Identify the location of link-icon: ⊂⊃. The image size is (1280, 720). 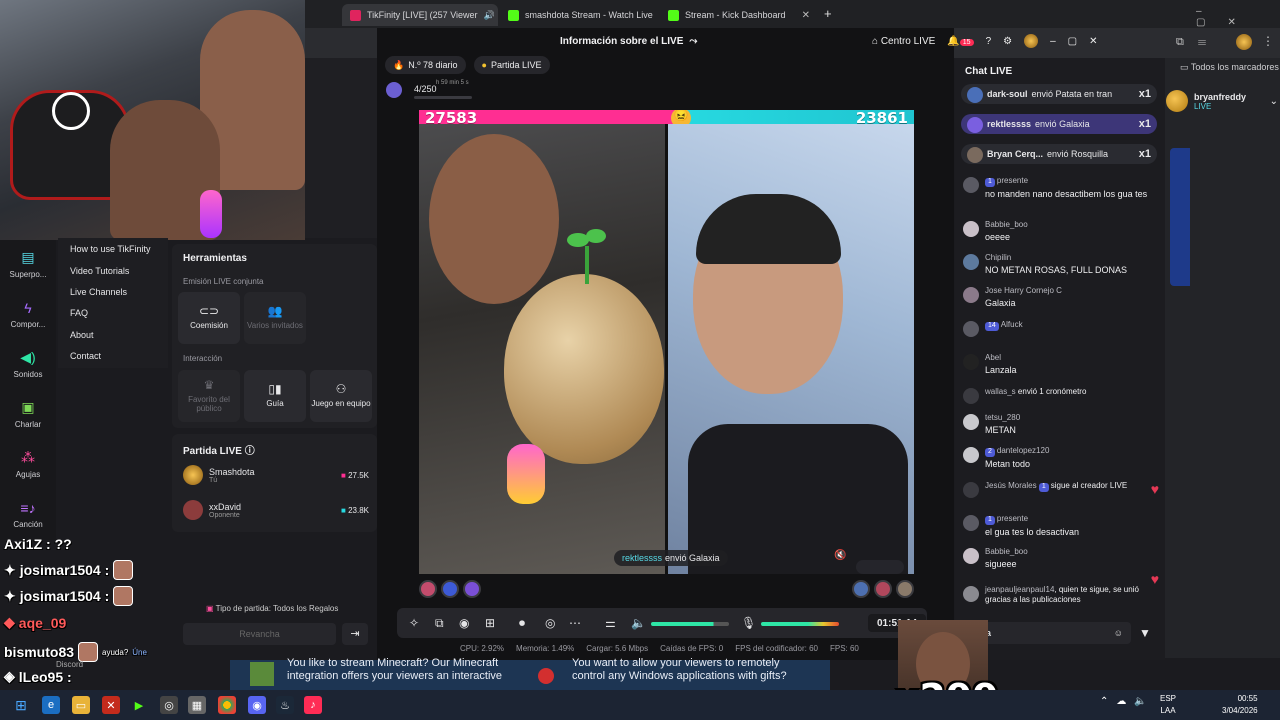
(209, 311).